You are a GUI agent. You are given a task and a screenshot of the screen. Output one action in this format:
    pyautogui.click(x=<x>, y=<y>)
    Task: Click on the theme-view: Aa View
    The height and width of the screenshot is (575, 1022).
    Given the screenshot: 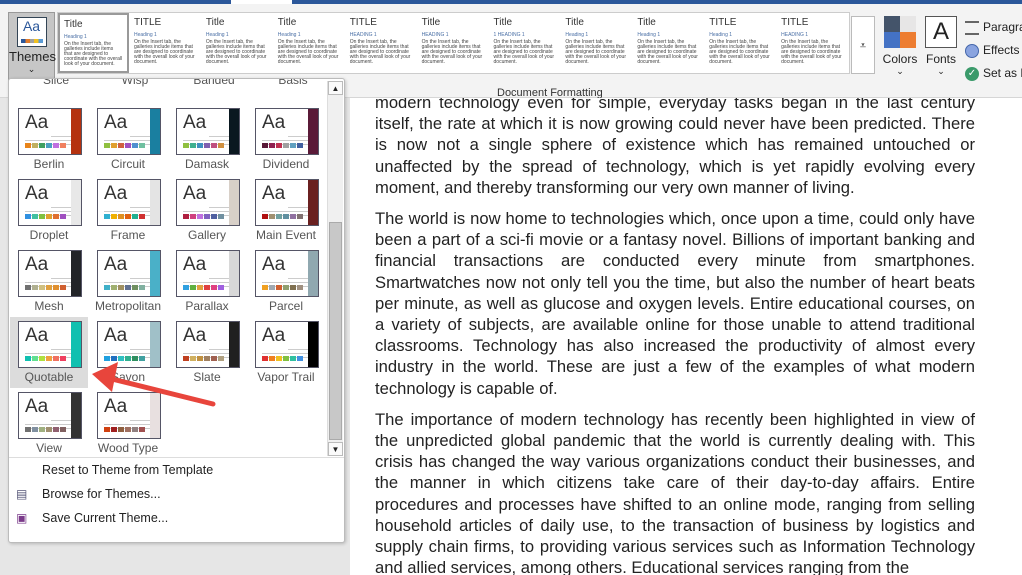 What is the action you would take?
    pyautogui.click(x=49, y=422)
    